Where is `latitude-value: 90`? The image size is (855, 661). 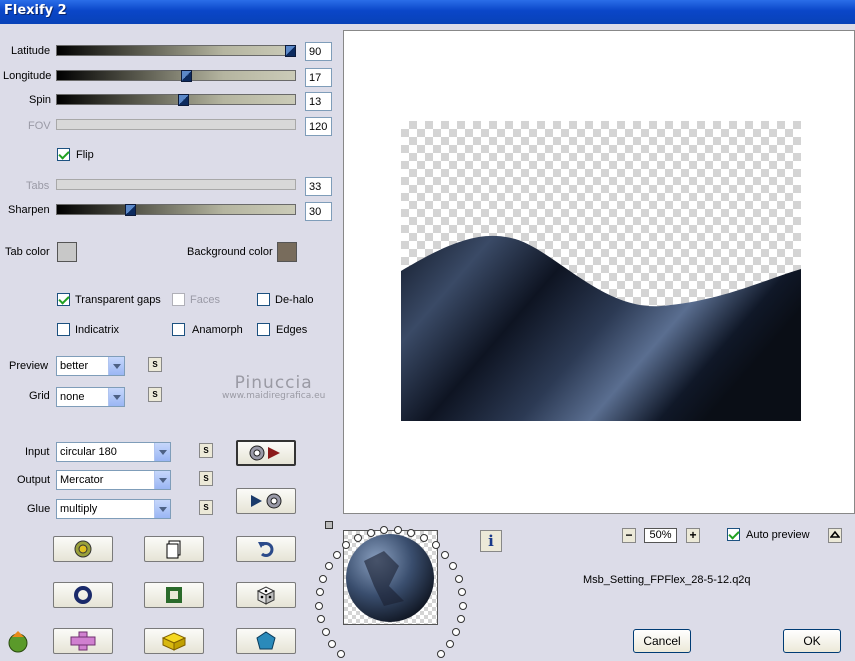
latitude-value: 90 is located at coordinates (318, 51).